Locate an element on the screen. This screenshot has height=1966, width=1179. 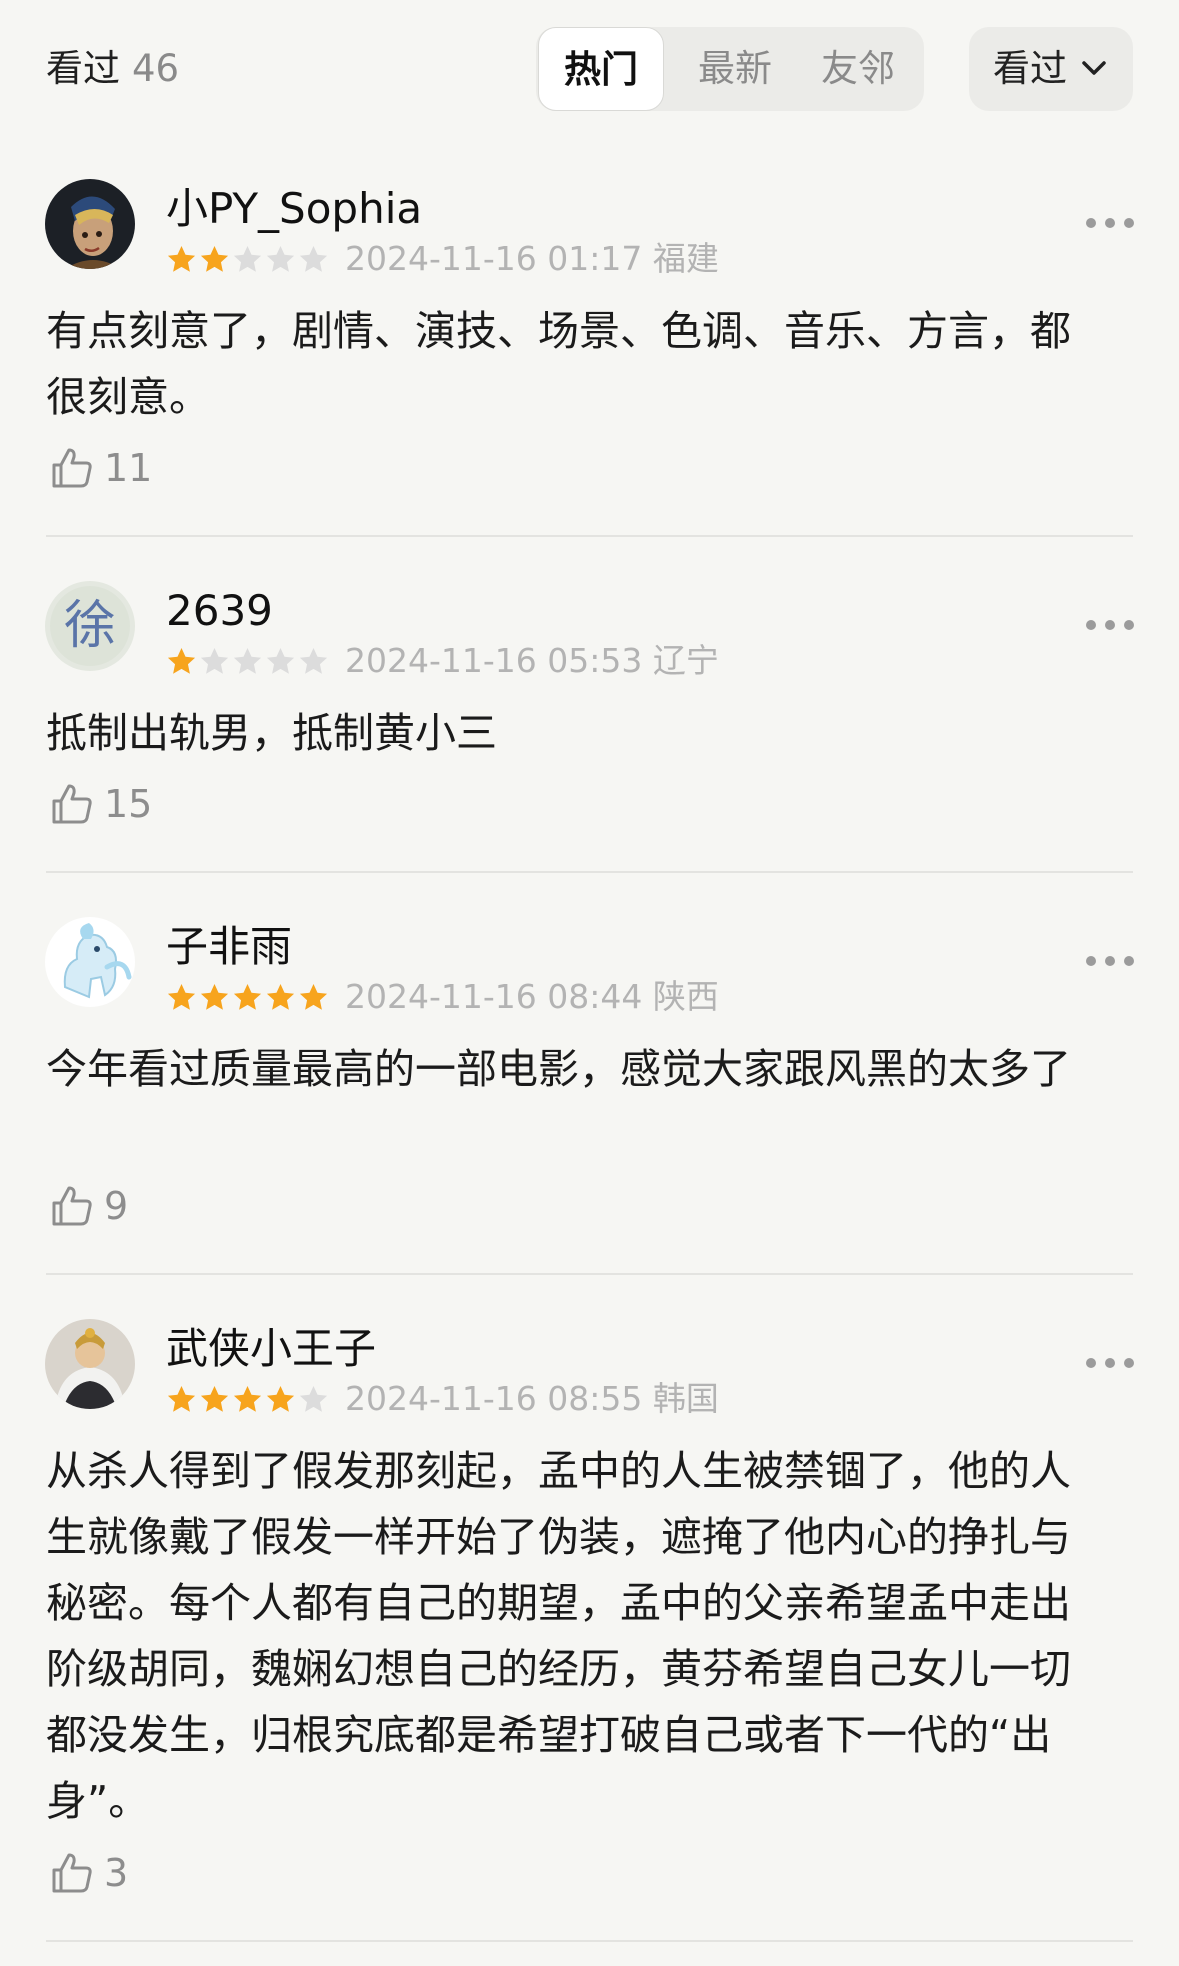
svg-text: 徐 is located at coordinates (90, 626).